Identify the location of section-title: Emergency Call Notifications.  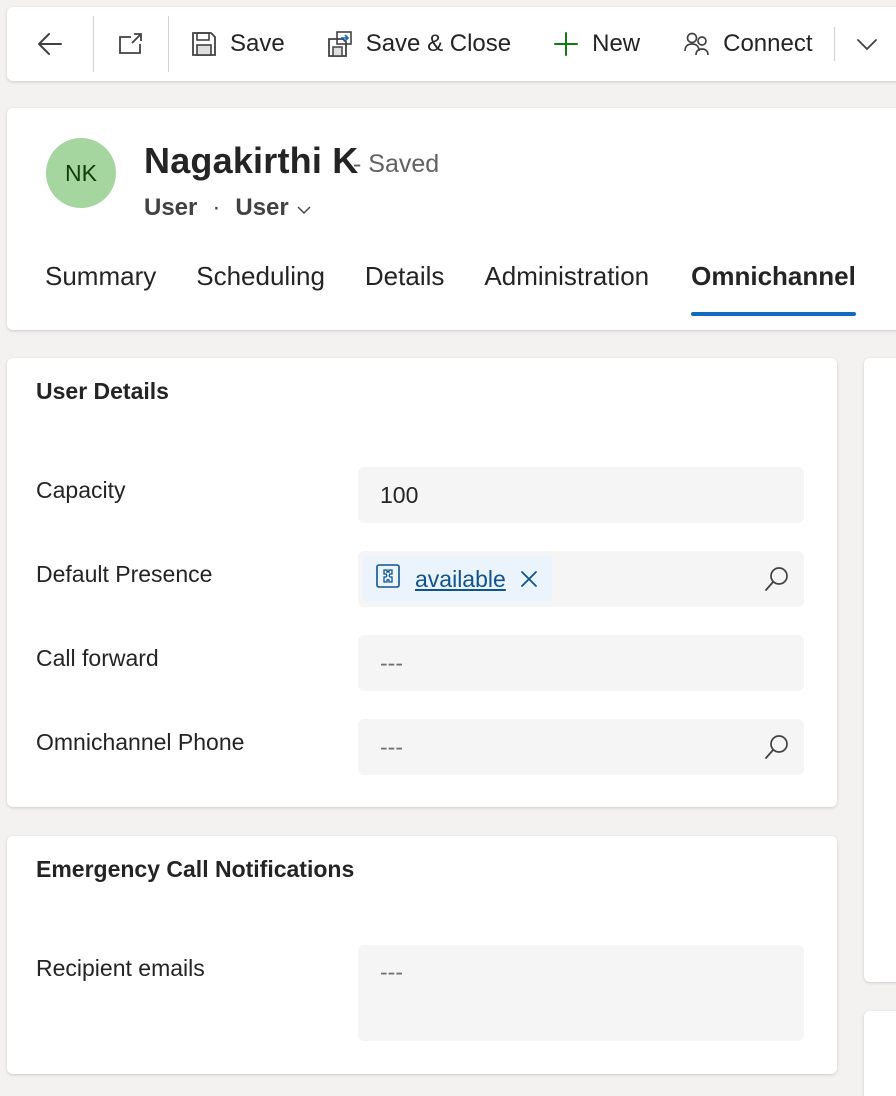
(195, 869).